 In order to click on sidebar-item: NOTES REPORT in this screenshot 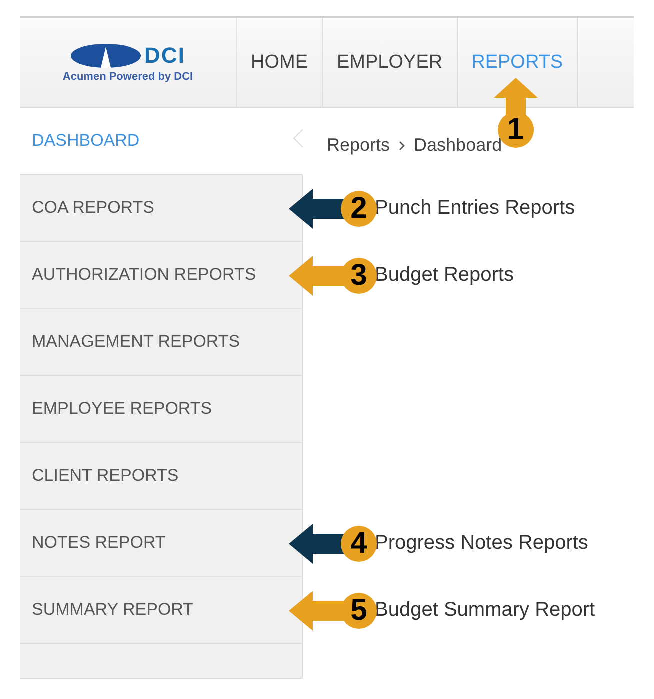, I will do `click(161, 543)`.